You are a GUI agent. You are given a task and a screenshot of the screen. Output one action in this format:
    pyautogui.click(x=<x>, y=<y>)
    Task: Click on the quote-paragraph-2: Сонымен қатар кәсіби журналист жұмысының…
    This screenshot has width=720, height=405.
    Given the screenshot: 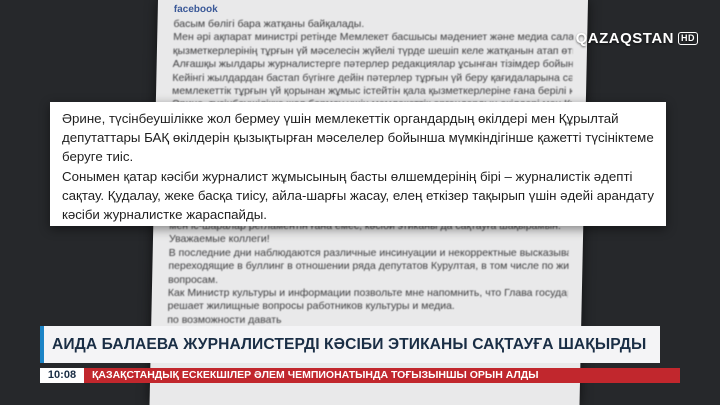 What is the action you would take?
    pyautogui.click(x=358, y=195)
    